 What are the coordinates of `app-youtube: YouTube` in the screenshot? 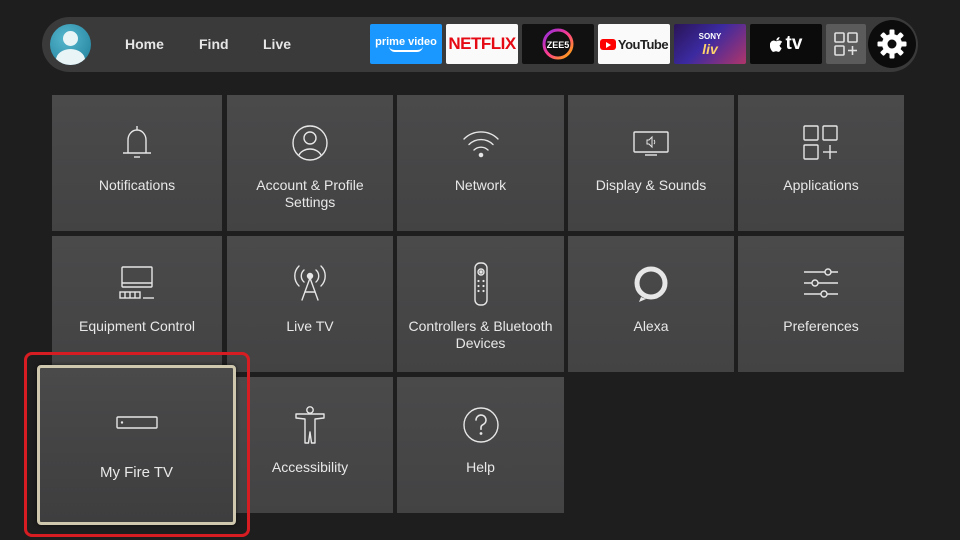 It's located at (634, 44).